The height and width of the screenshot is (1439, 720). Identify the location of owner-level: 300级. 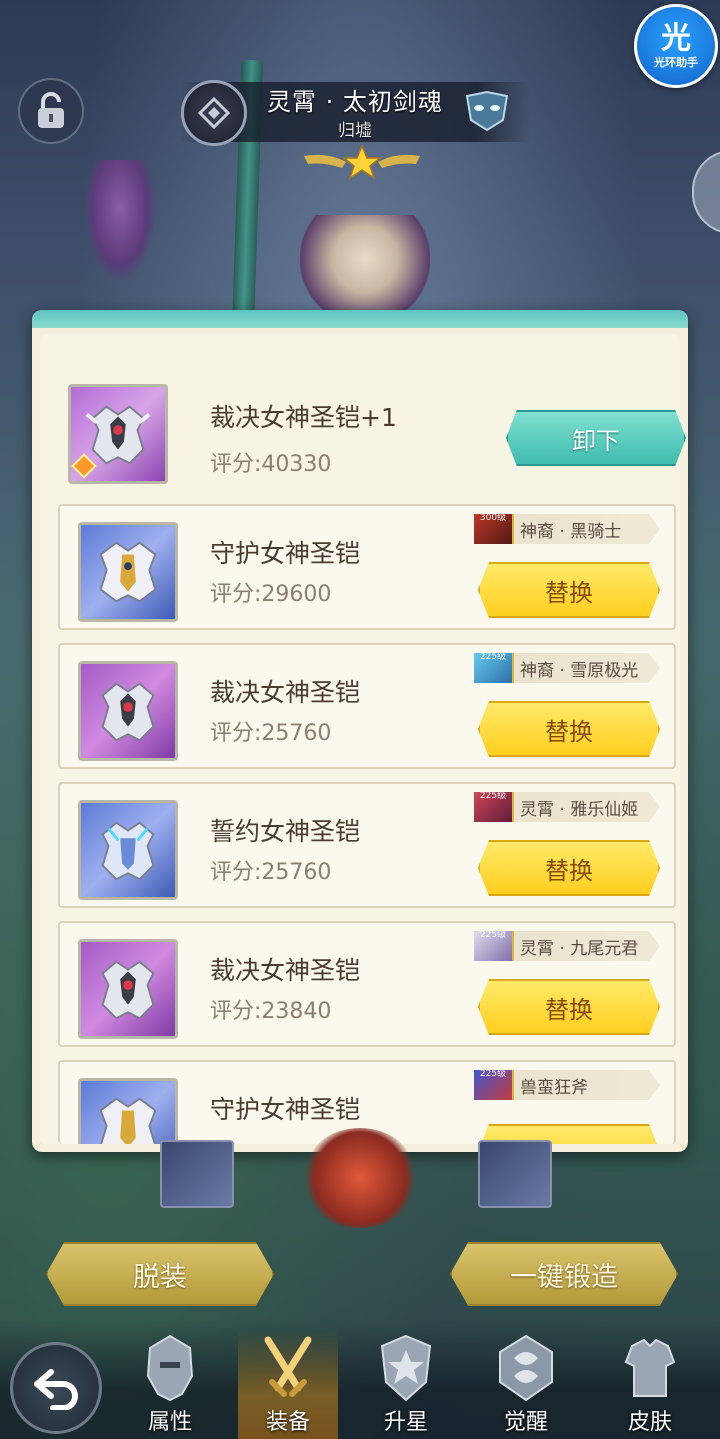
(493, 518).